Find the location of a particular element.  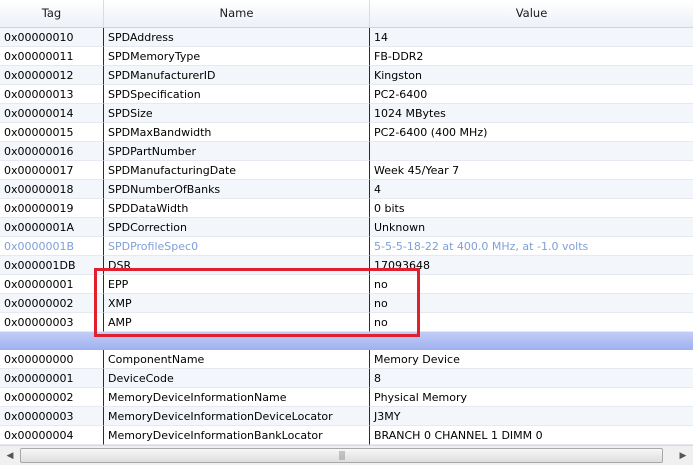

value-cell: 14 is located at coordinates (531, 37).